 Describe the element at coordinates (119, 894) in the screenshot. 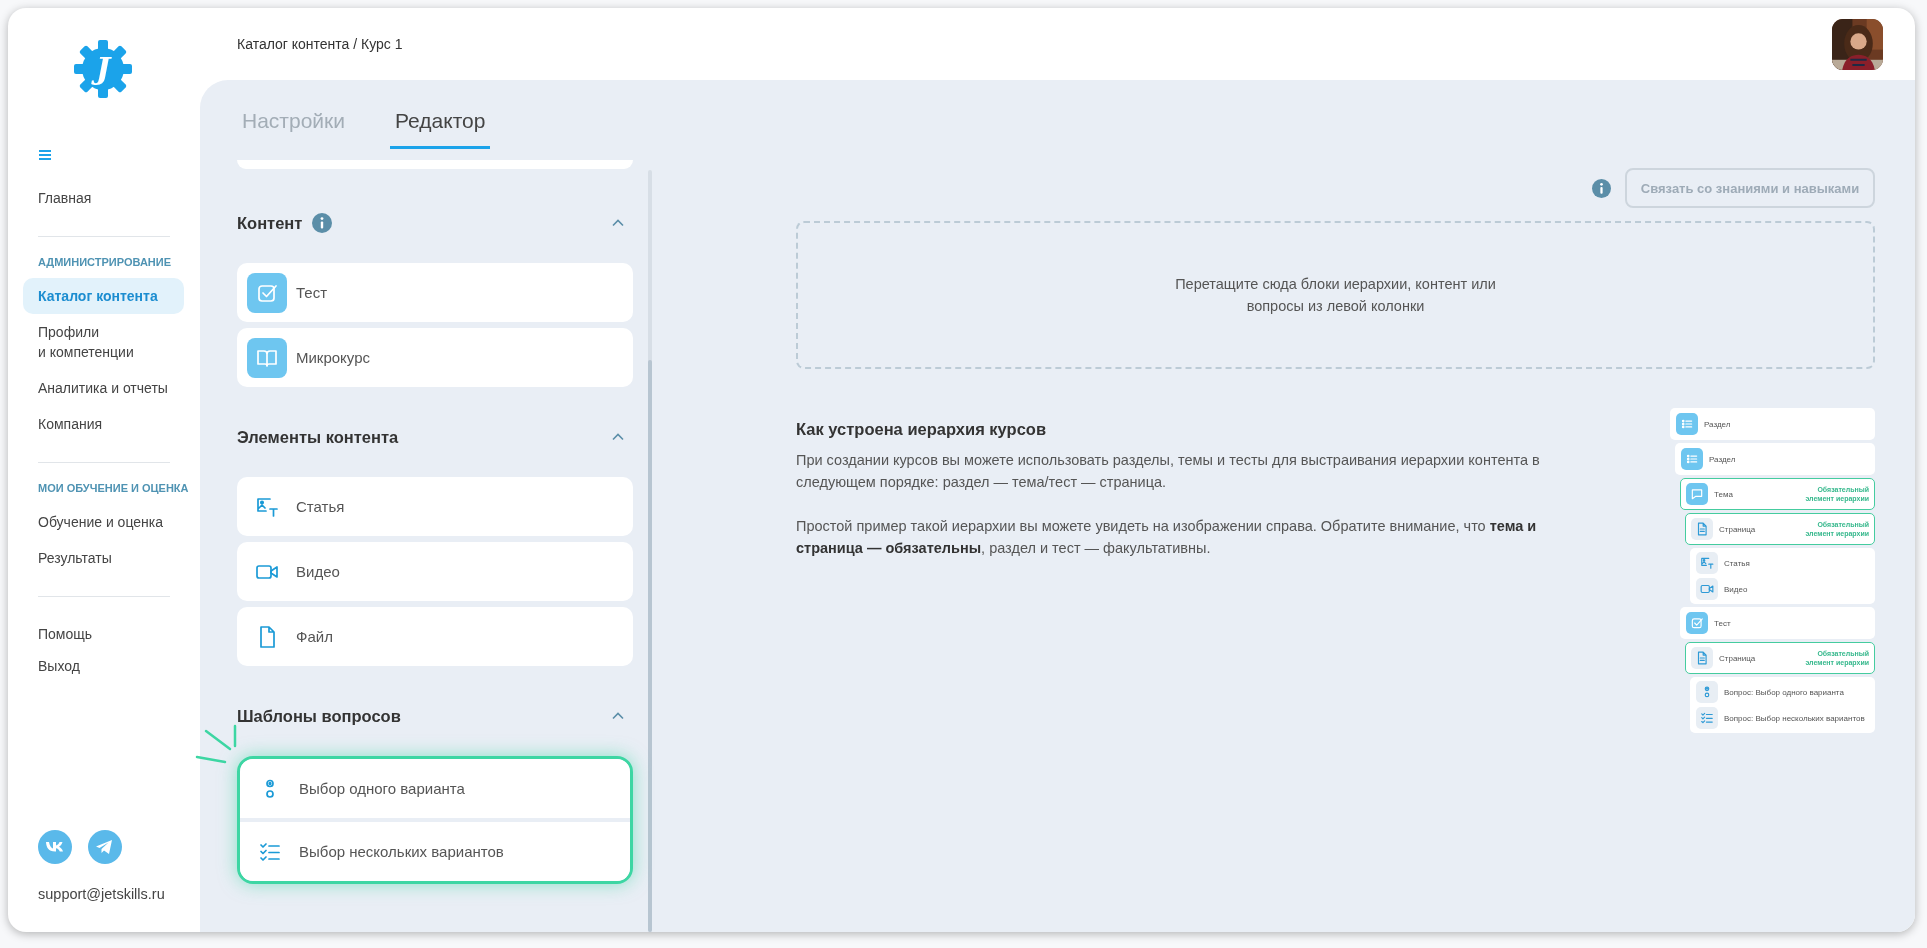

I see `support-email: support@jetskills.ru` at that location.